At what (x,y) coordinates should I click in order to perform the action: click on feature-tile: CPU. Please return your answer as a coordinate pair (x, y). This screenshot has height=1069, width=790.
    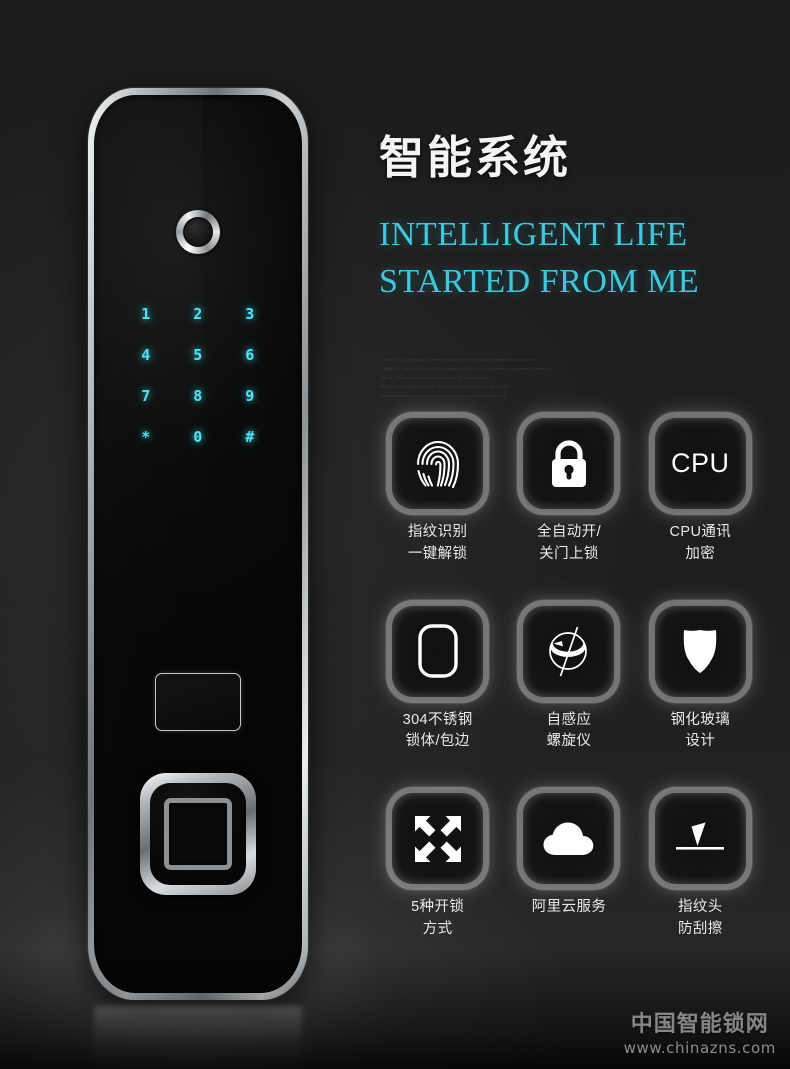
    Looking at the image, I should click on (700, 463).